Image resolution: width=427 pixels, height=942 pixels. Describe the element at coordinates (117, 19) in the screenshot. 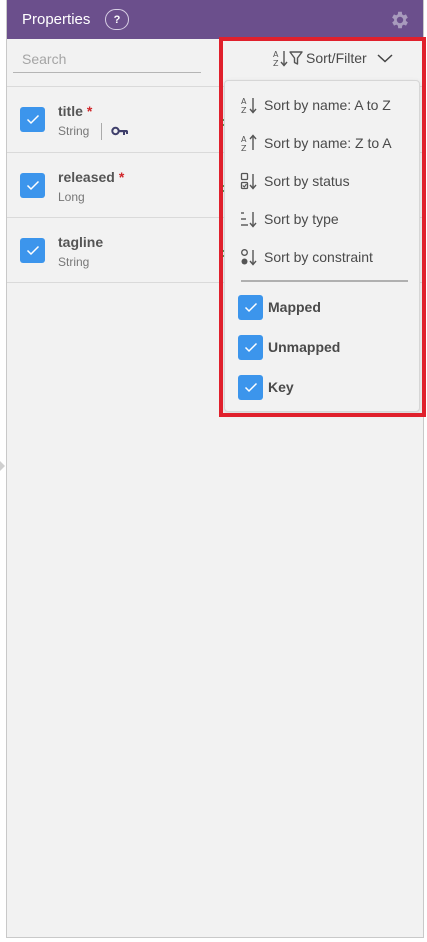

I see `help-icon: ?` at that location.